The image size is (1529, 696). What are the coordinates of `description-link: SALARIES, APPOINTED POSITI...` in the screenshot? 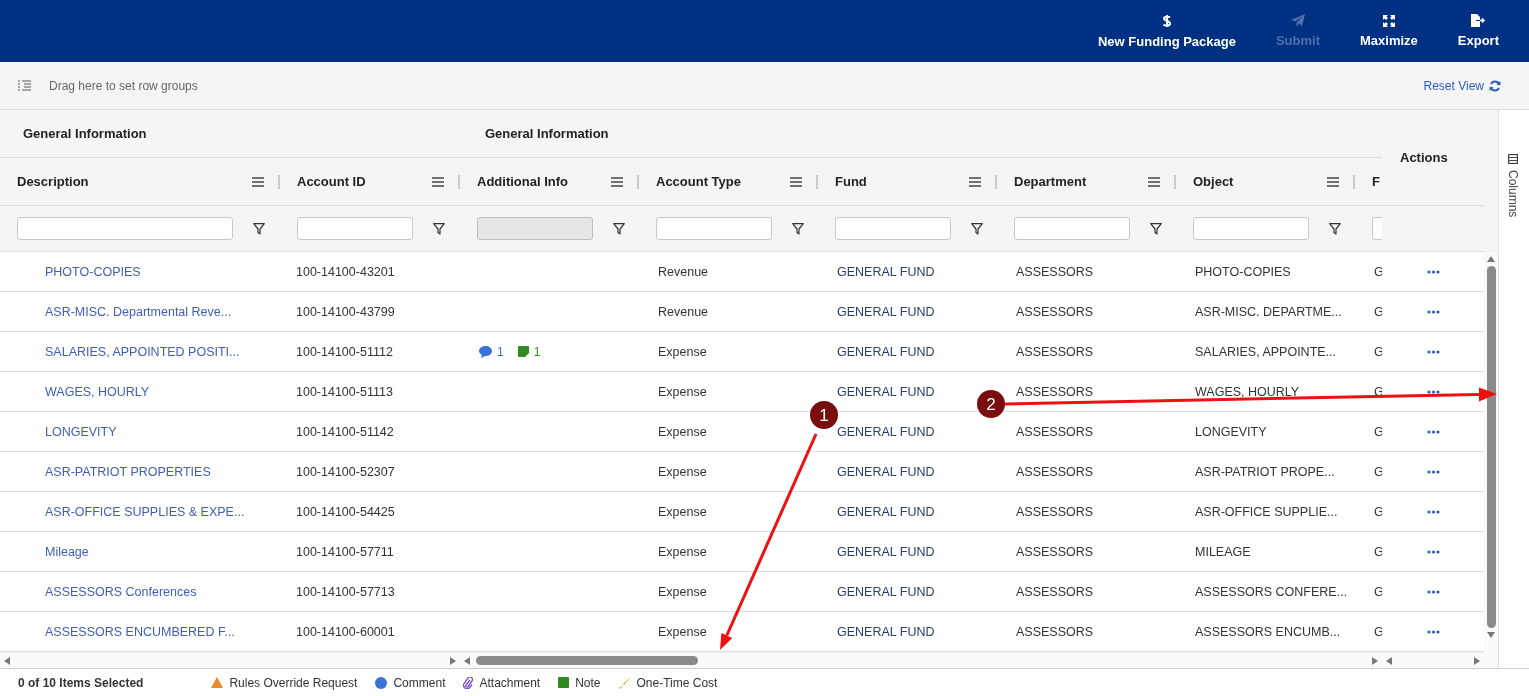 It's located at (142, 351).